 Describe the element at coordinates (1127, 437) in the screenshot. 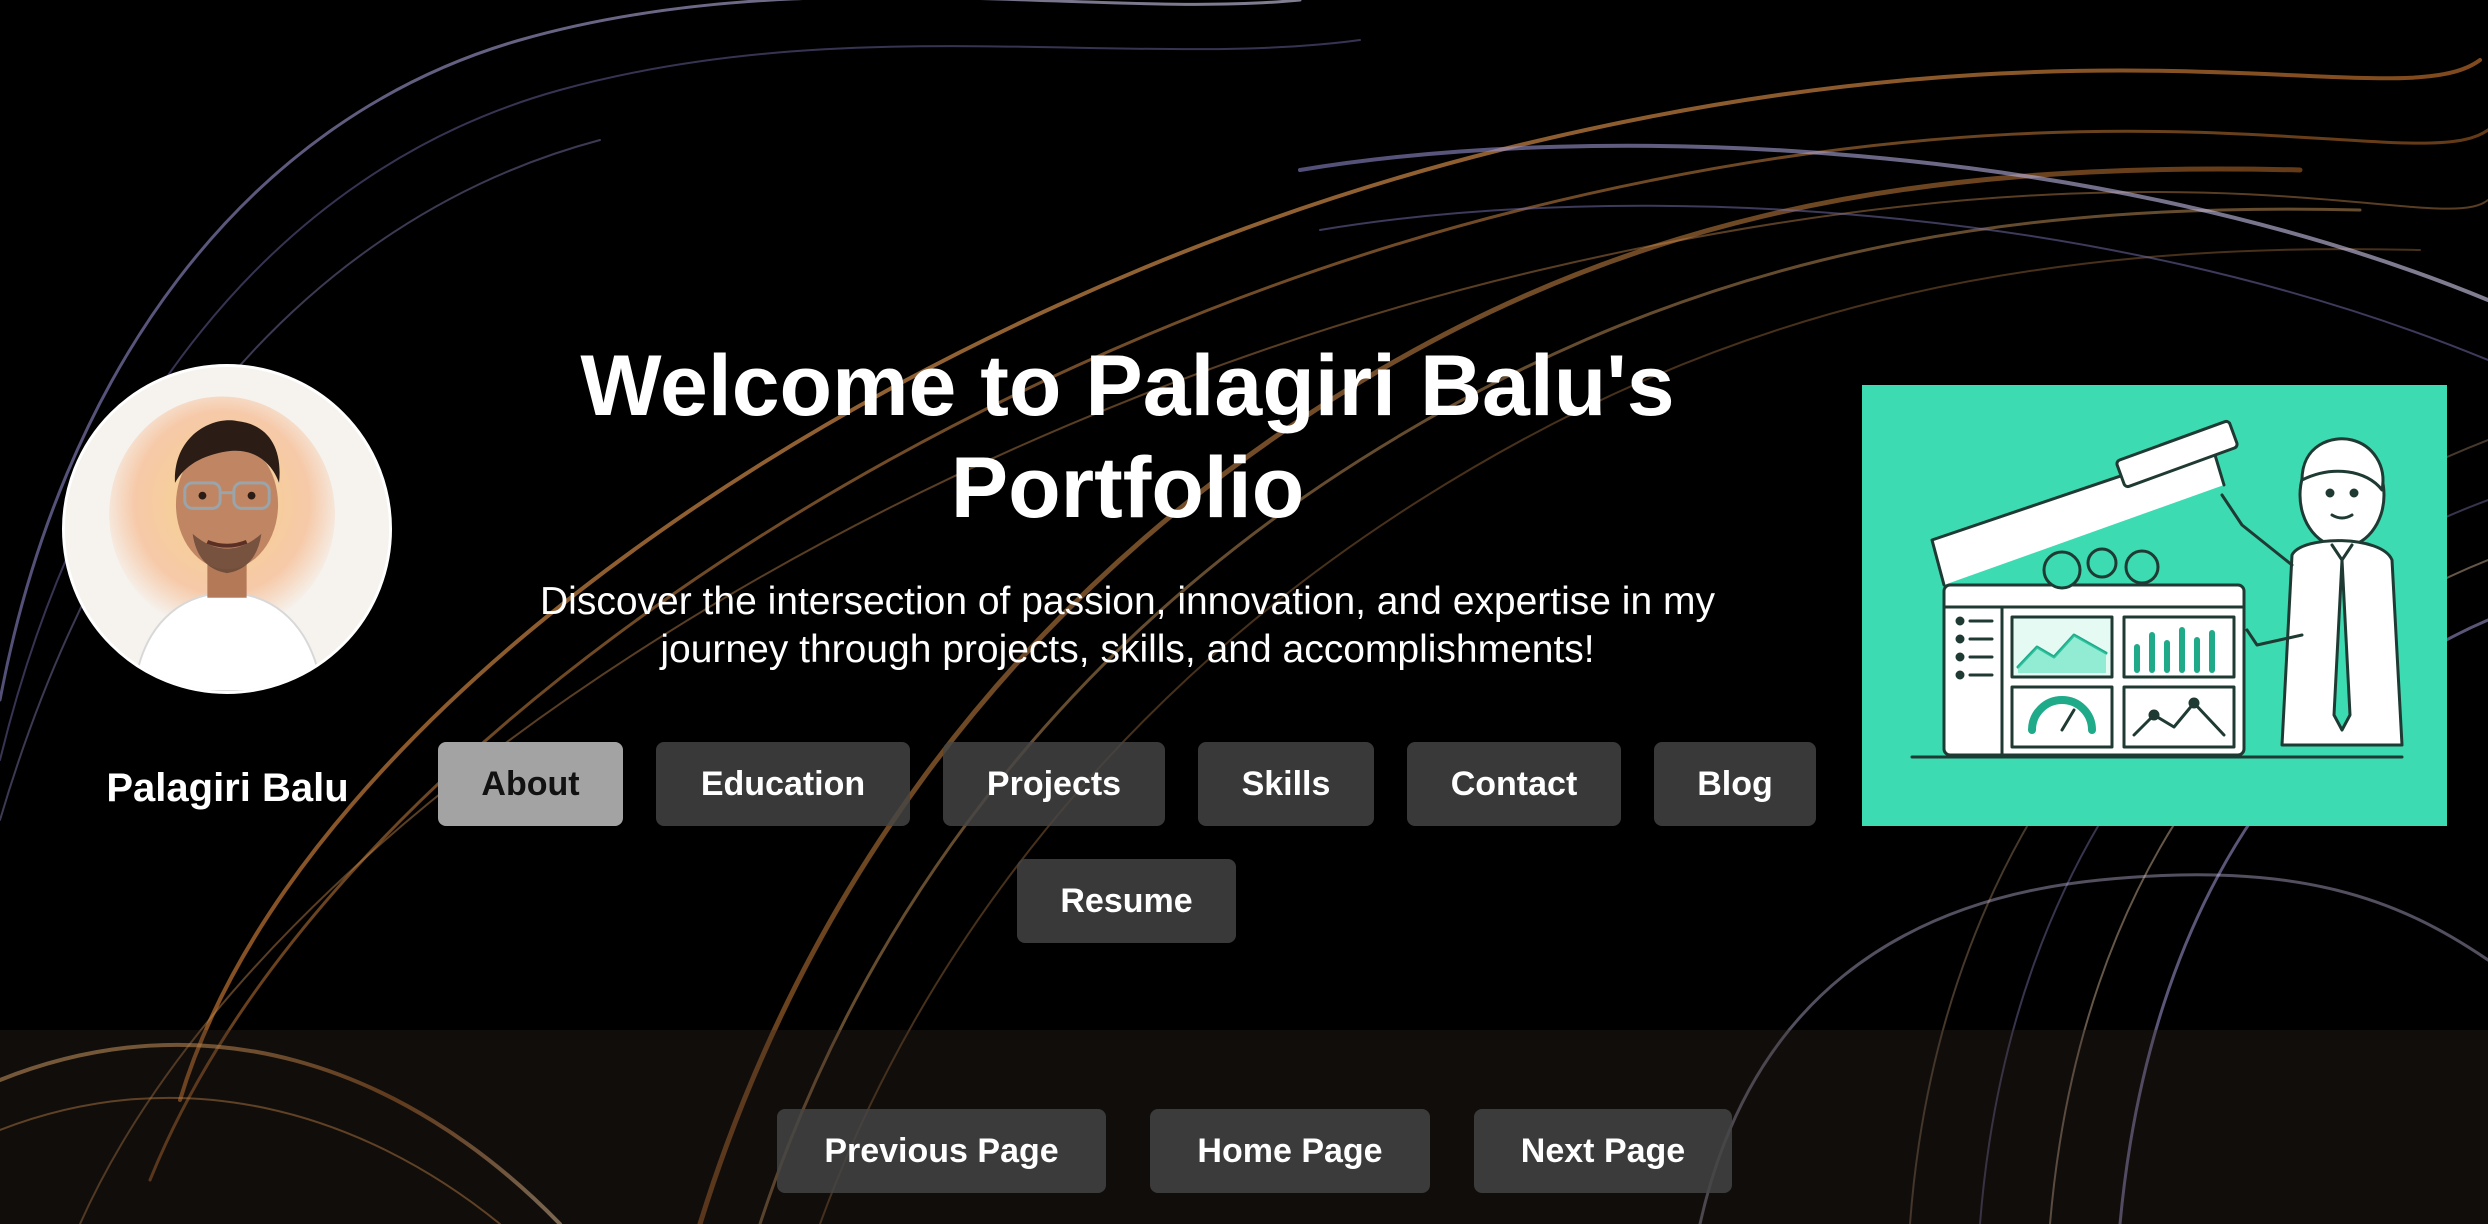

I see `page-title: Welcome to Palagiri Balu's Portfolio` at that location.